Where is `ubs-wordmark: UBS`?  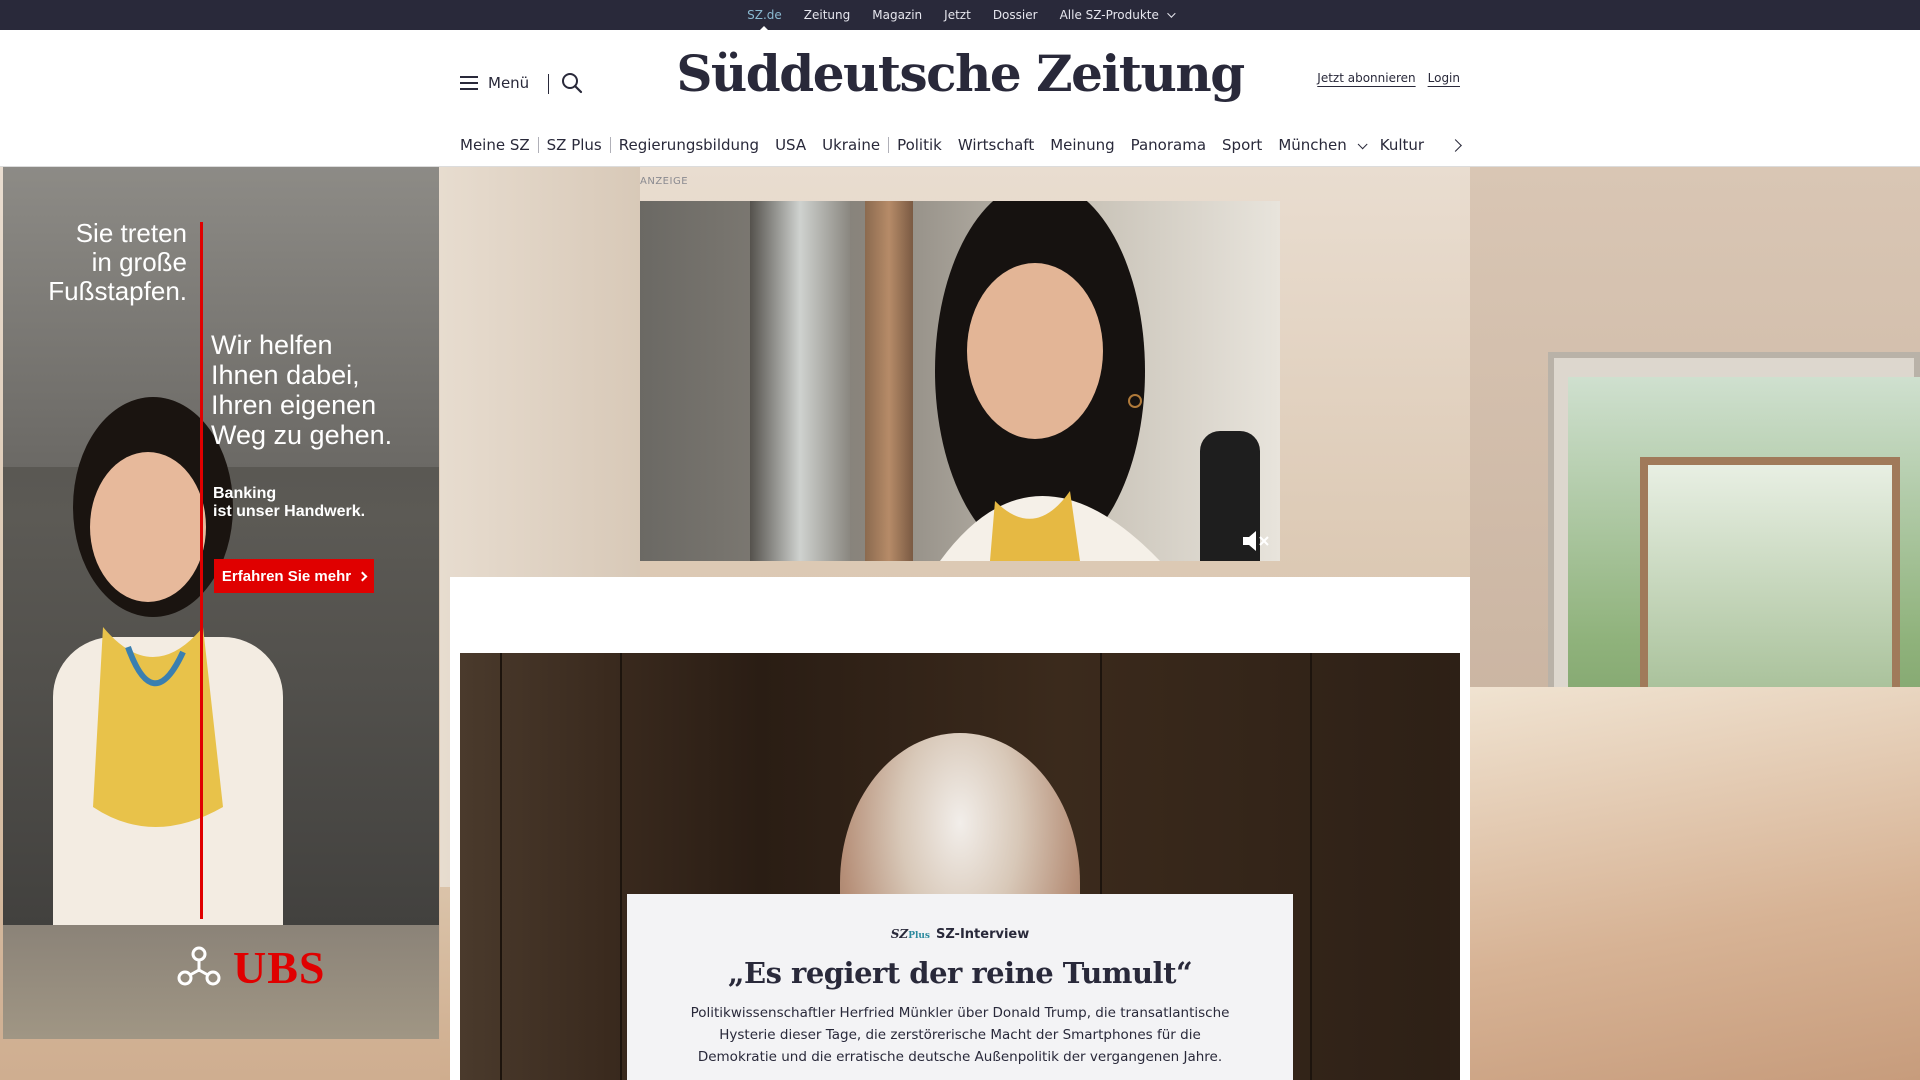
ubs-wordmark: UBS is located at coordinates (279, 967).